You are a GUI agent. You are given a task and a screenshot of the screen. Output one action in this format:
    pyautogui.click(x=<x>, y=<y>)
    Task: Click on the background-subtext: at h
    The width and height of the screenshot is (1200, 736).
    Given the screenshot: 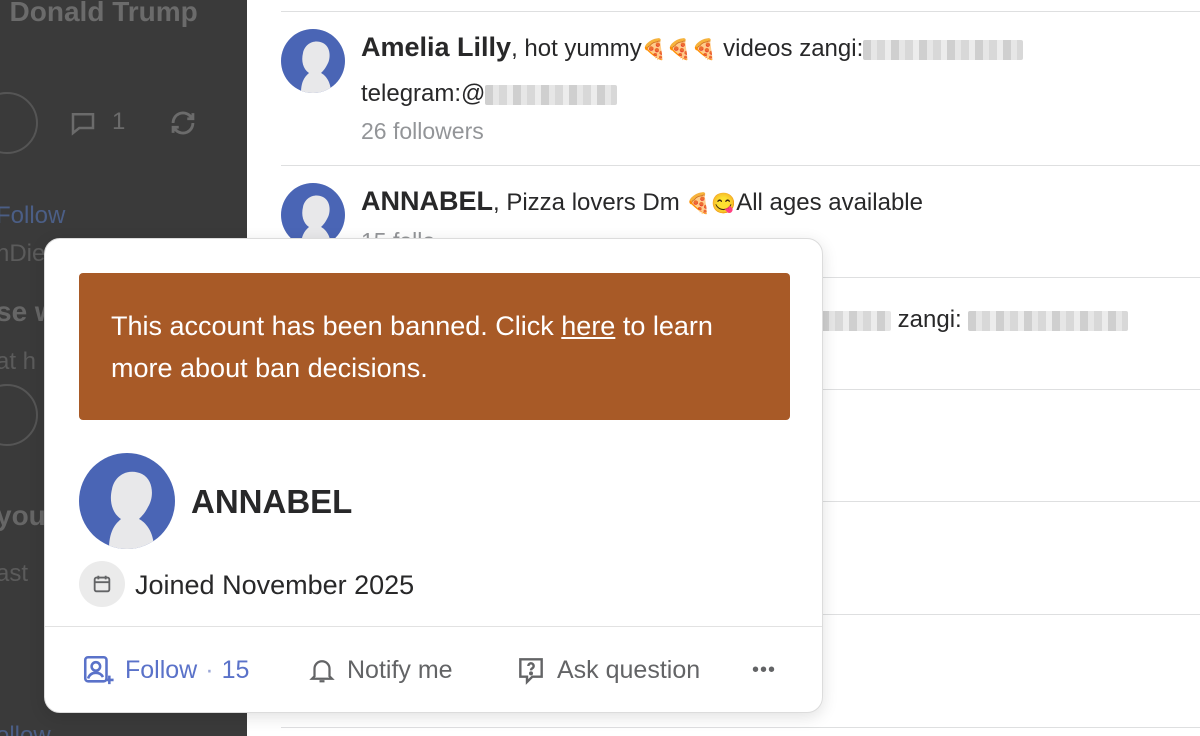 What is the action you would take?
    pyautogui.click(x=18, y=361)
    